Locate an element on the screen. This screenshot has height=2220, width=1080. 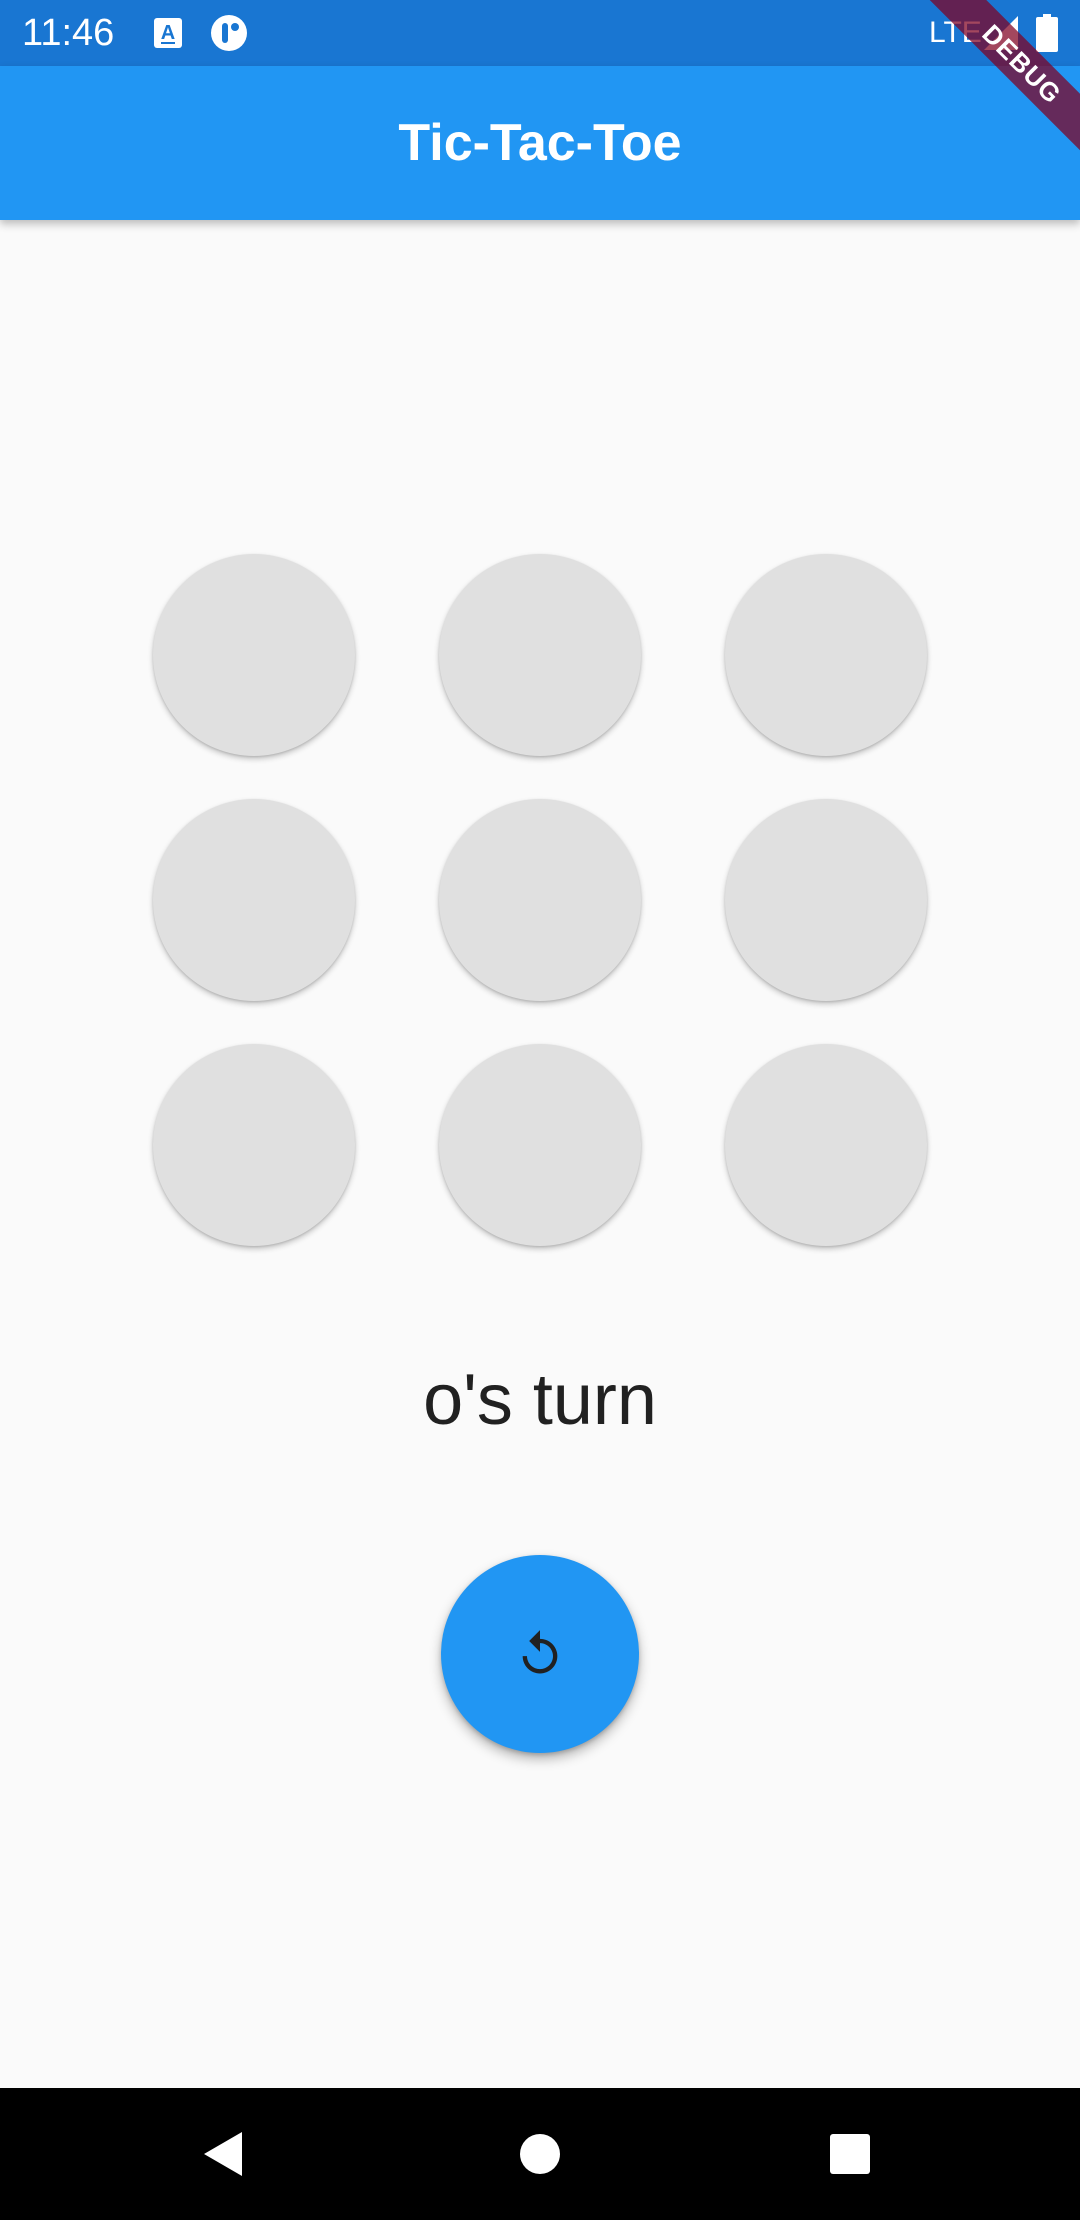
back-button is located at coordinates (226, 2154).